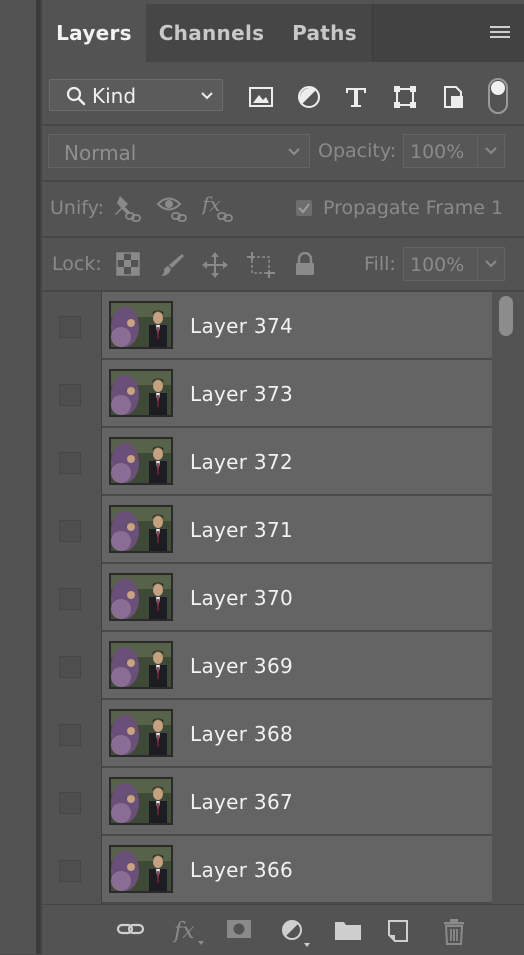 This screenshot has height=955, width=524. I want to click on layer-name: Layer 370, so click(241, 598).